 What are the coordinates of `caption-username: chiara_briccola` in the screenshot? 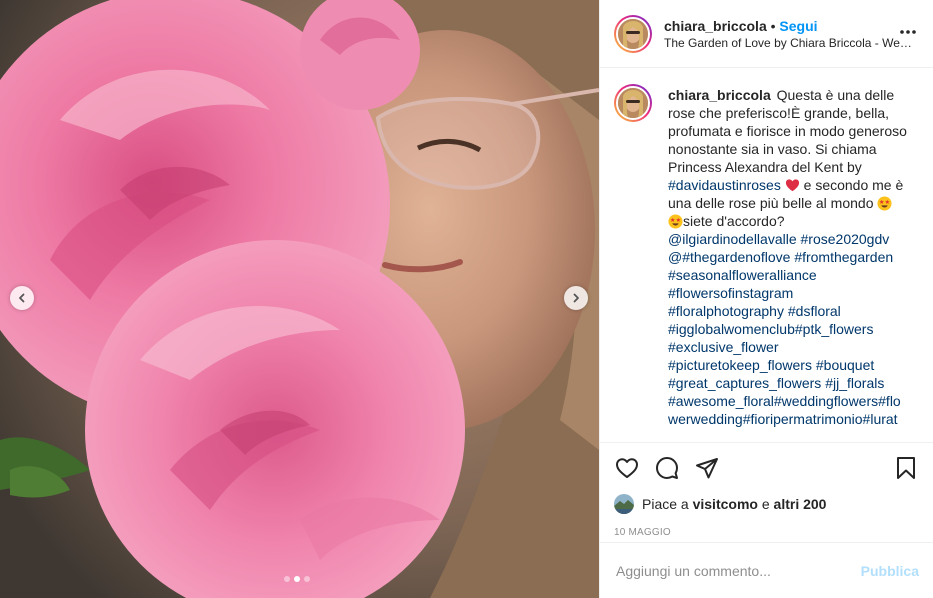 It's located at (719, 95).